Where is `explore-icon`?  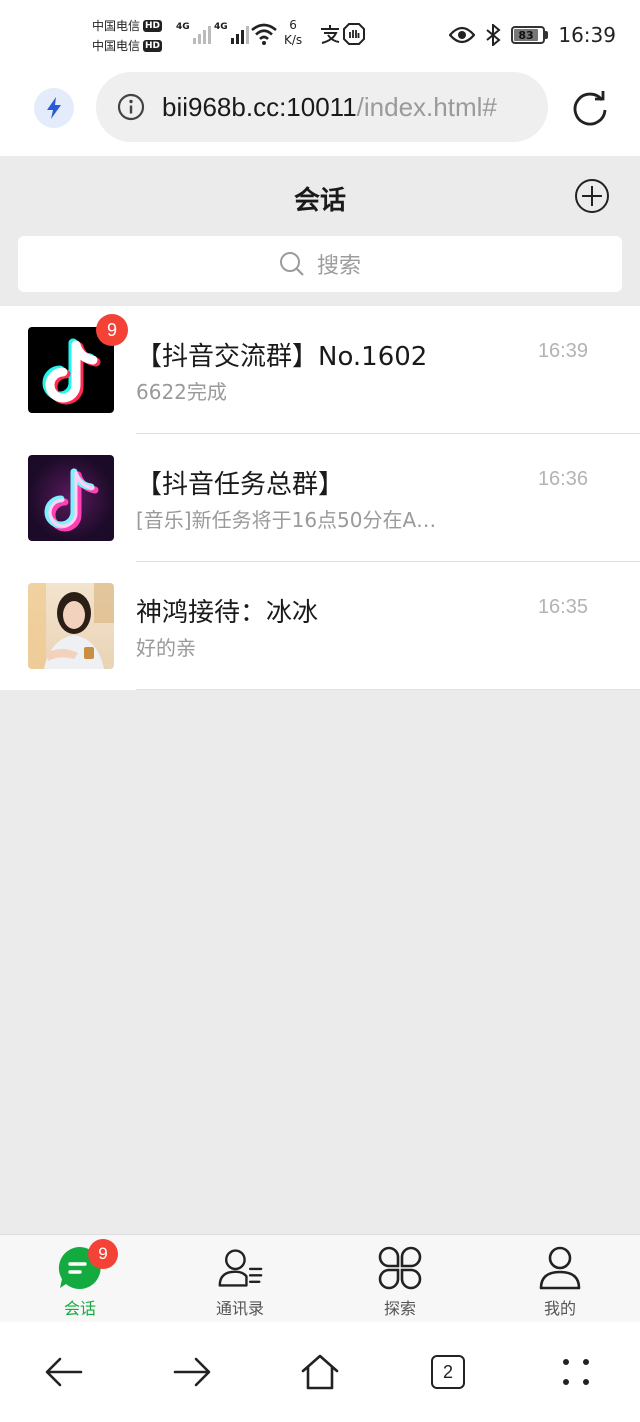 explore-icon is located at coordinates (400, 1268).